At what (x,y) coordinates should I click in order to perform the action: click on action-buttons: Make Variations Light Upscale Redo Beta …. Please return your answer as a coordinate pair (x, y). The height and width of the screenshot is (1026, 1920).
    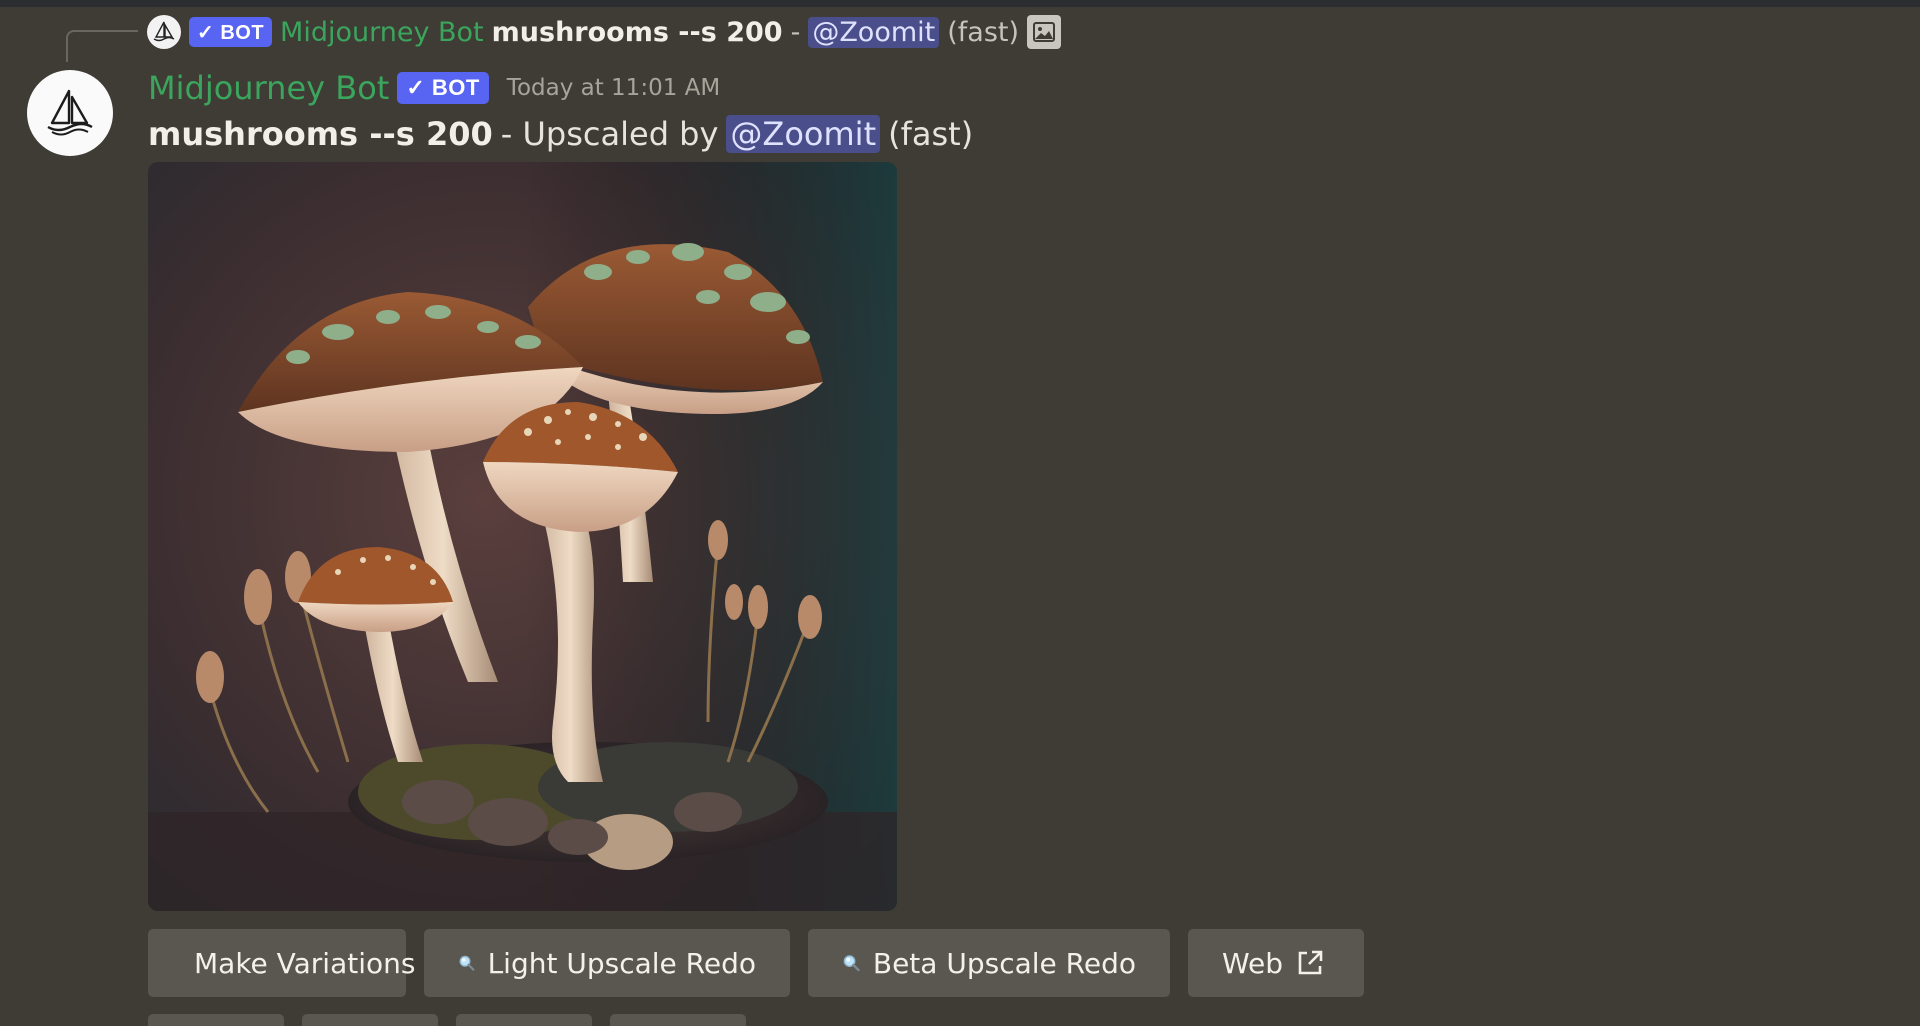
    Looking at the image, I should click on (756, 963).